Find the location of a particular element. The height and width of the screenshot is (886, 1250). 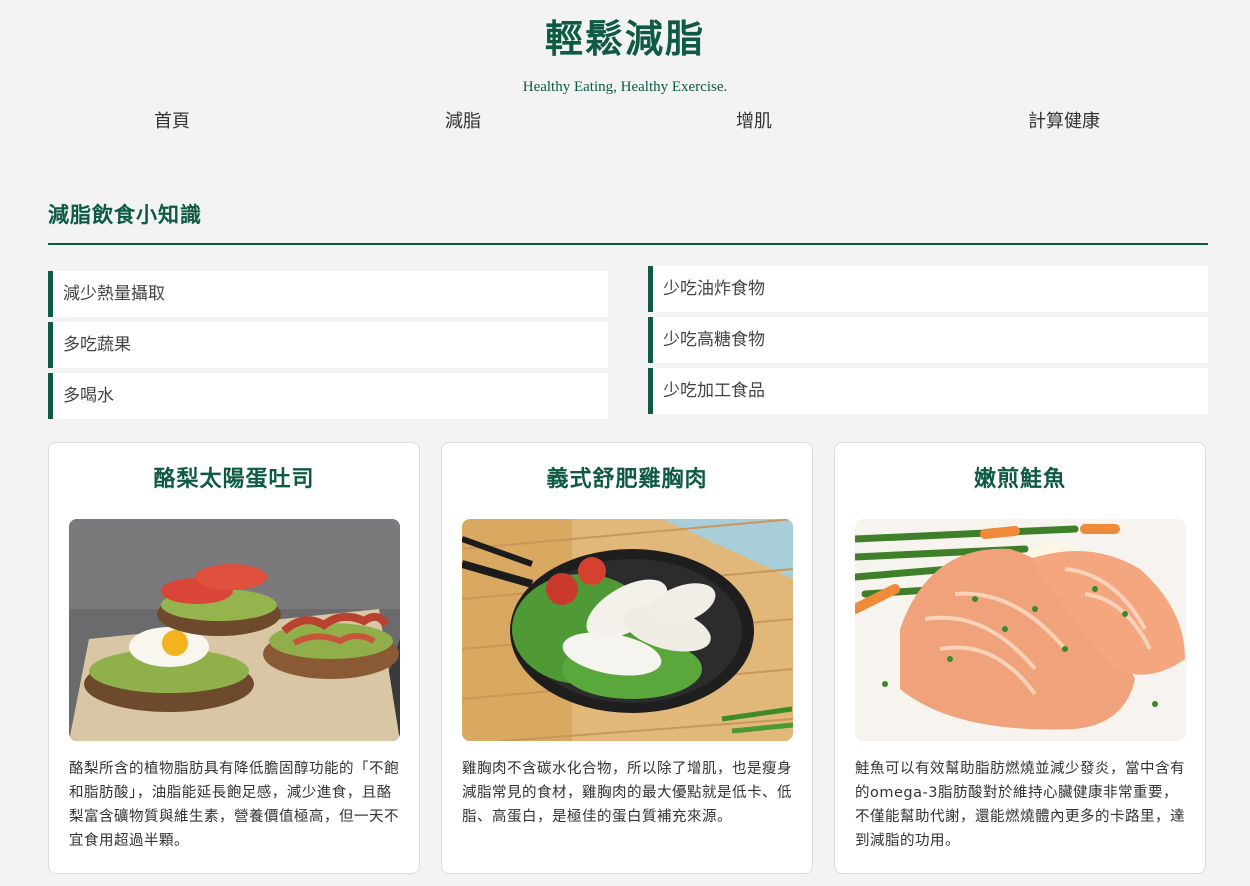

chicken-breast-photo is located at coordinates (627, 630).